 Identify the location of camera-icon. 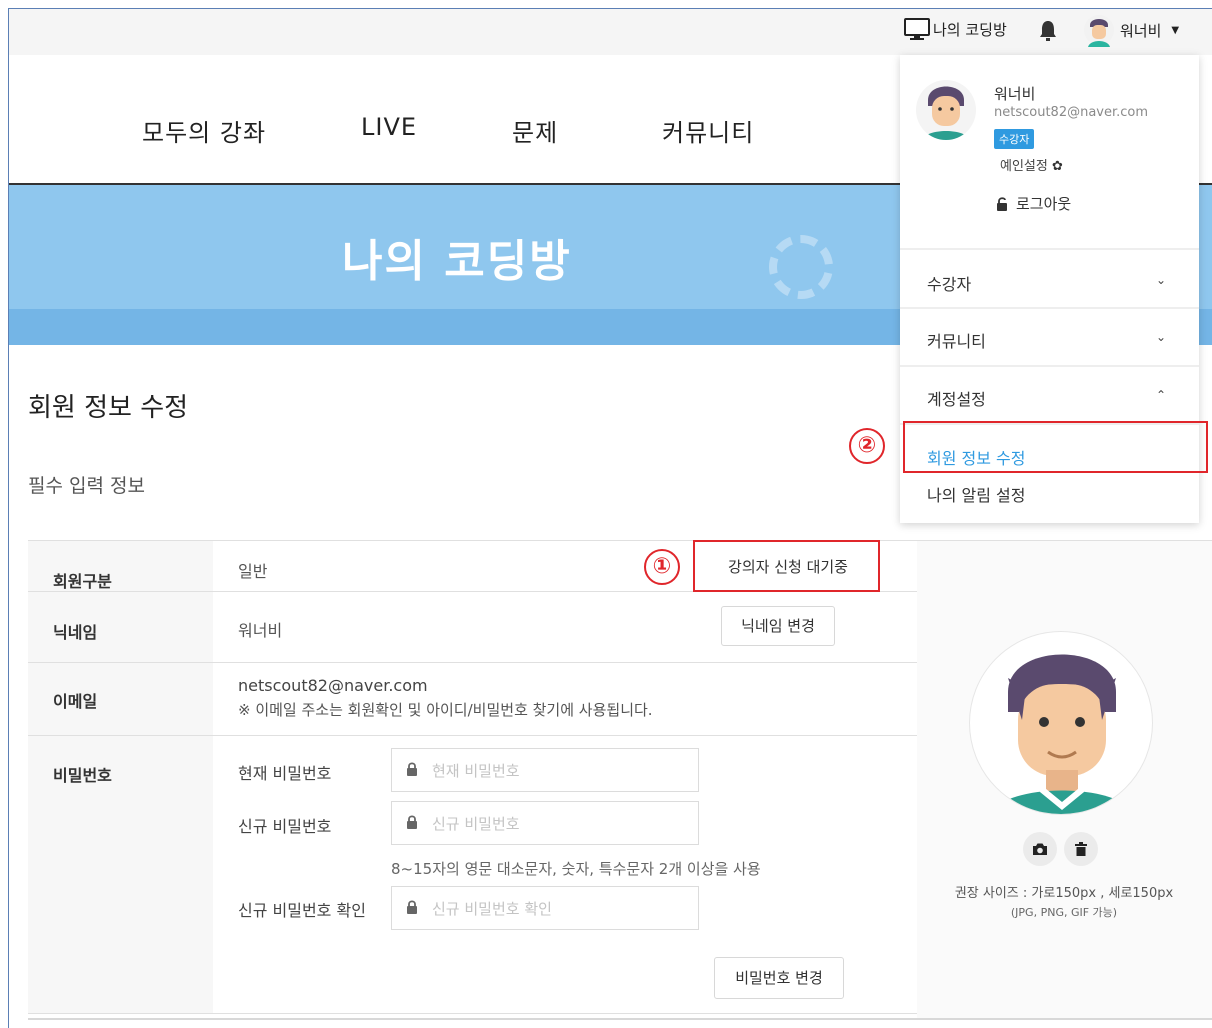
(1040, 849).